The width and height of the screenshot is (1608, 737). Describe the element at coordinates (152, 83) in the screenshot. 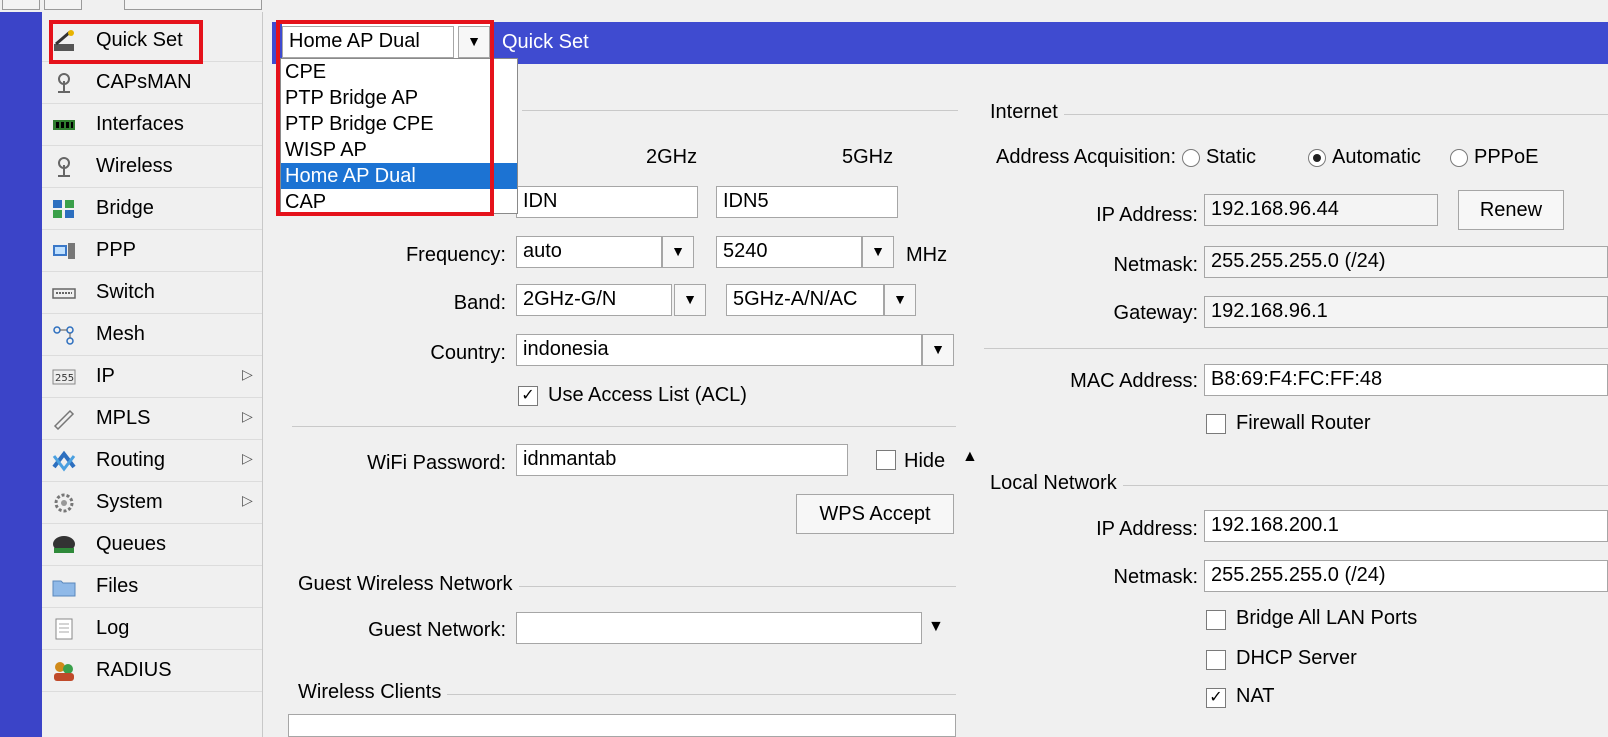

I see `sidebar-item-capsman: CAPsMAN` at that location.